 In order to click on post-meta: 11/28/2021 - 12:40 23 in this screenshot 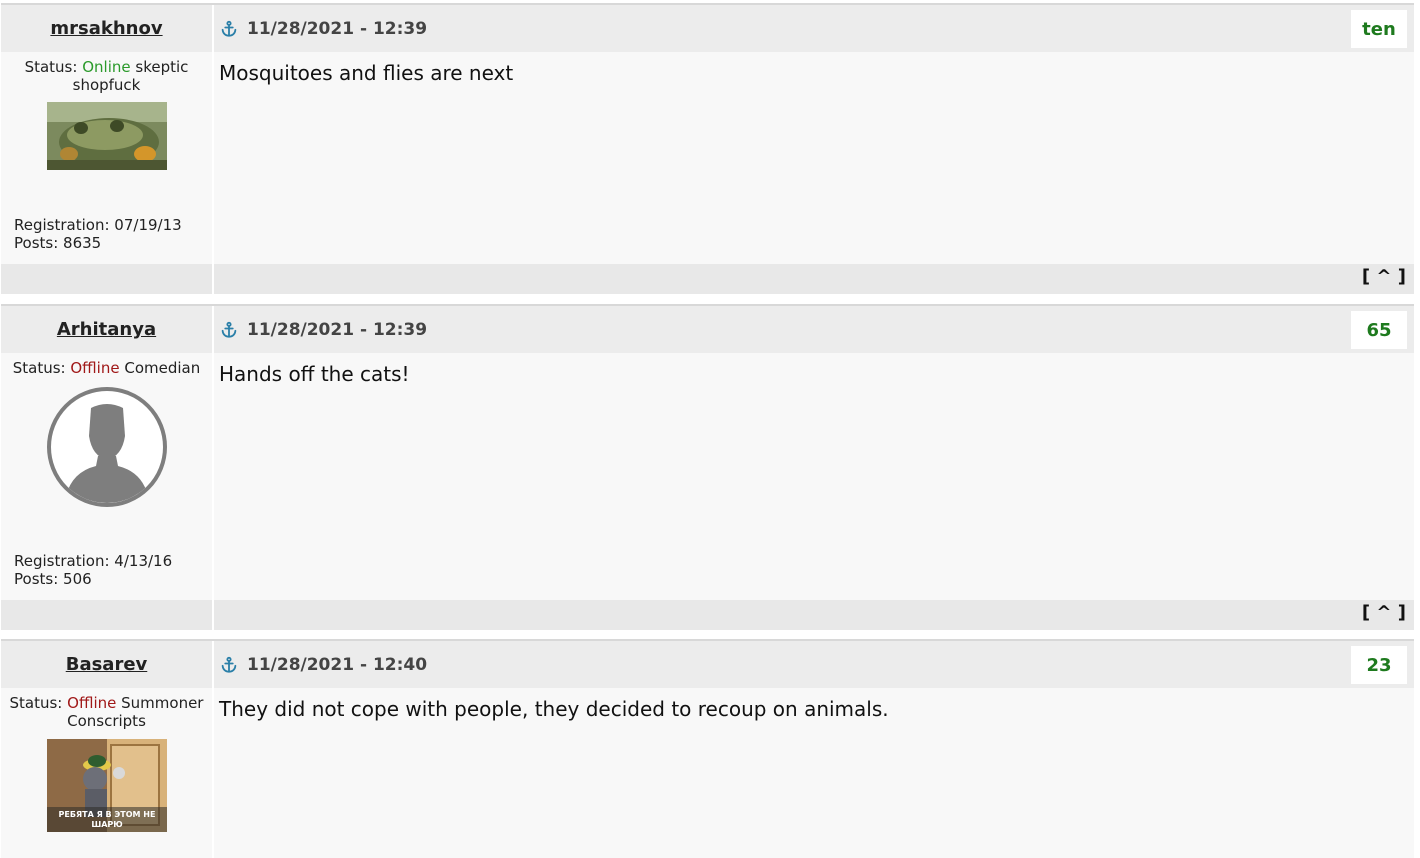, I will do `click(814, 664)`.